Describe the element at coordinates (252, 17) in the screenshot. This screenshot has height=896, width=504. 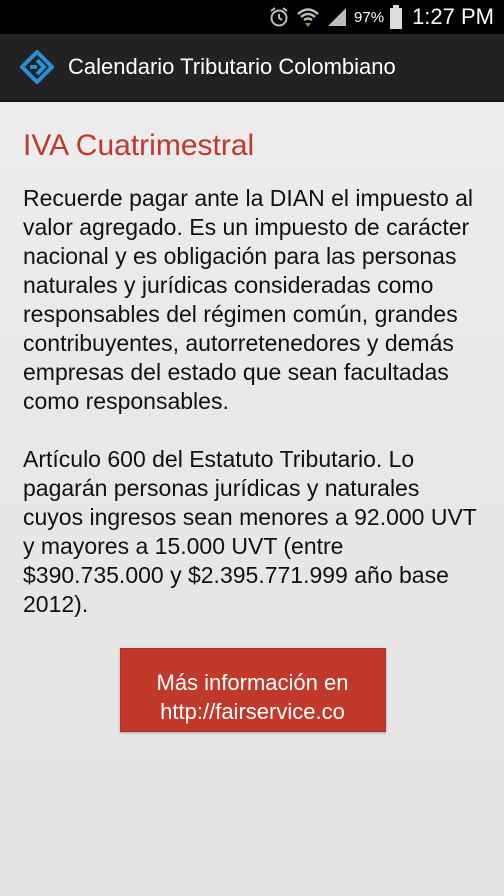
I see `status-bar: 97% 1:27 PM` at that location.